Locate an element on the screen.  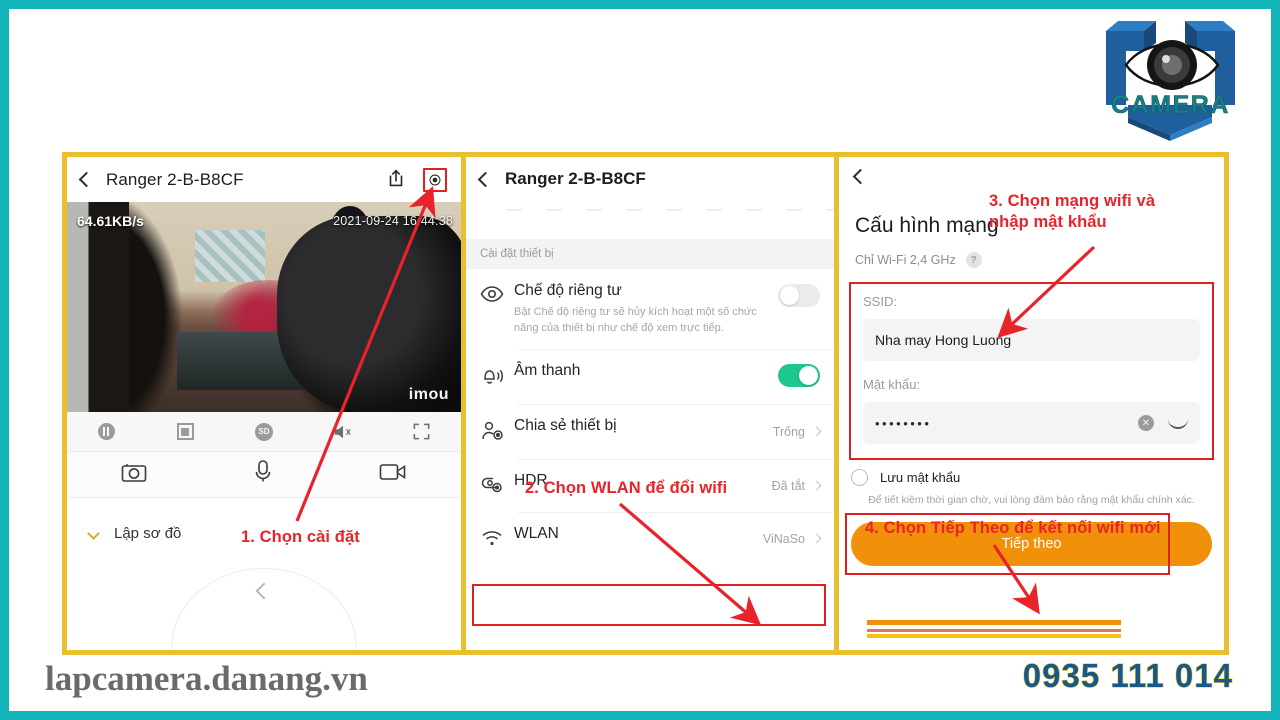
share-icon is located at coordinates (397, 180).